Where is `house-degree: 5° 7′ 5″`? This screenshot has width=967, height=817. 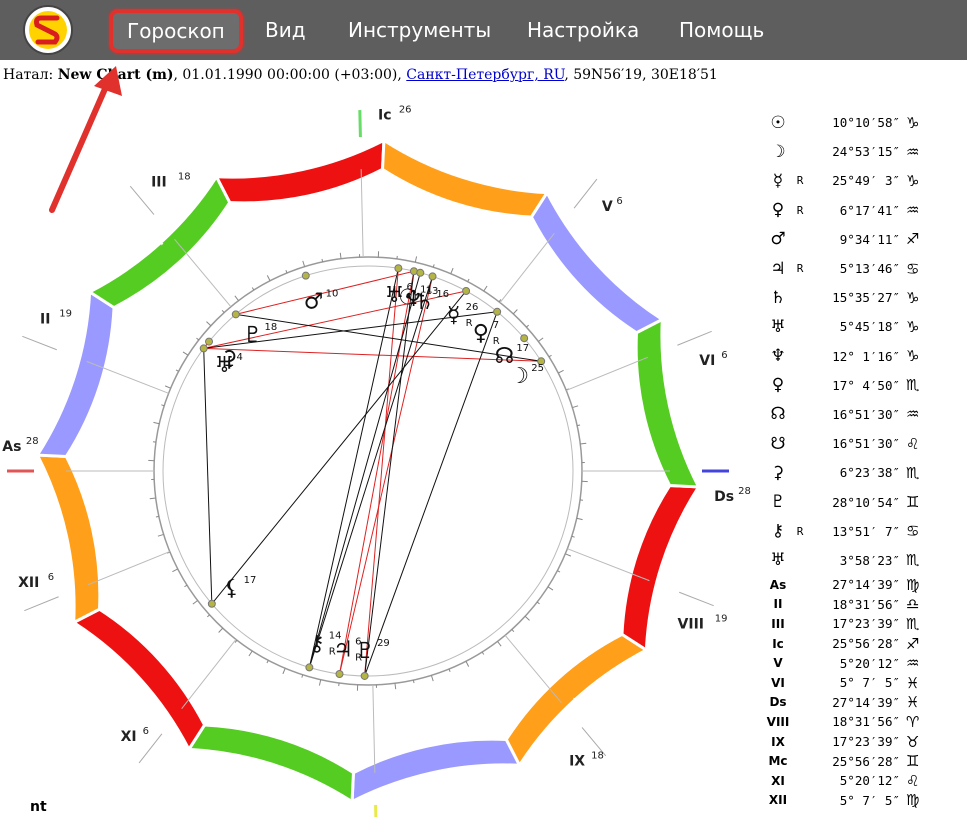
house-degree: 5° 7′ 5″ is located at coordinates (869, 800).